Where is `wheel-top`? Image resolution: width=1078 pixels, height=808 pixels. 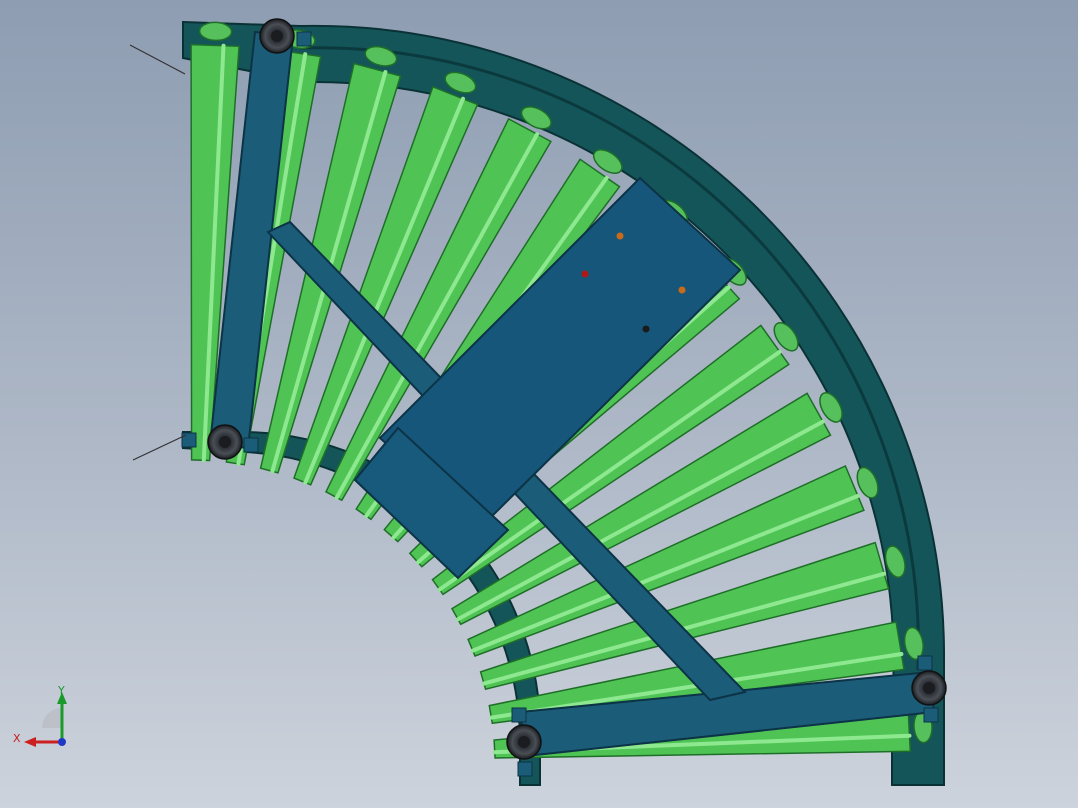
wheel-top is located at coordinates (277, 36).